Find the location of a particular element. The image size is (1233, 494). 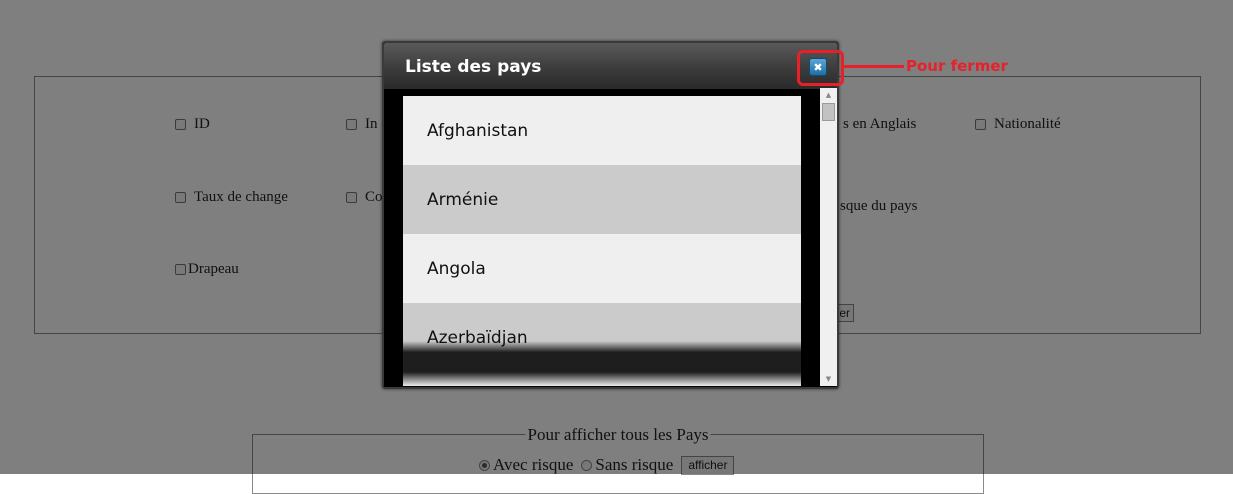

country-name: Afghanistan is located at coordinates (478, 130).